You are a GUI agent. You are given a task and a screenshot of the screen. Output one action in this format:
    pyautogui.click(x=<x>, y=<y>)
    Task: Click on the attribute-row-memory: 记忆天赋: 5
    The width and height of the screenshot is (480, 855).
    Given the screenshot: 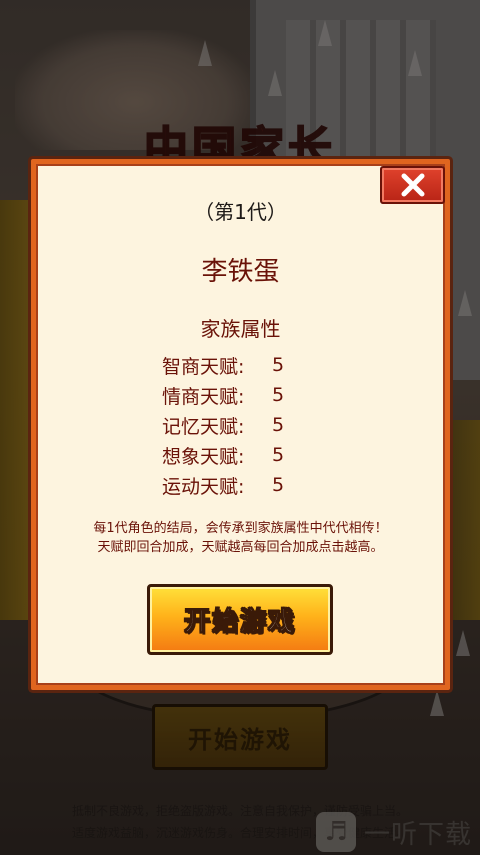 What is the action you would take?
    pyautogui.click(x=232, y=425)
    